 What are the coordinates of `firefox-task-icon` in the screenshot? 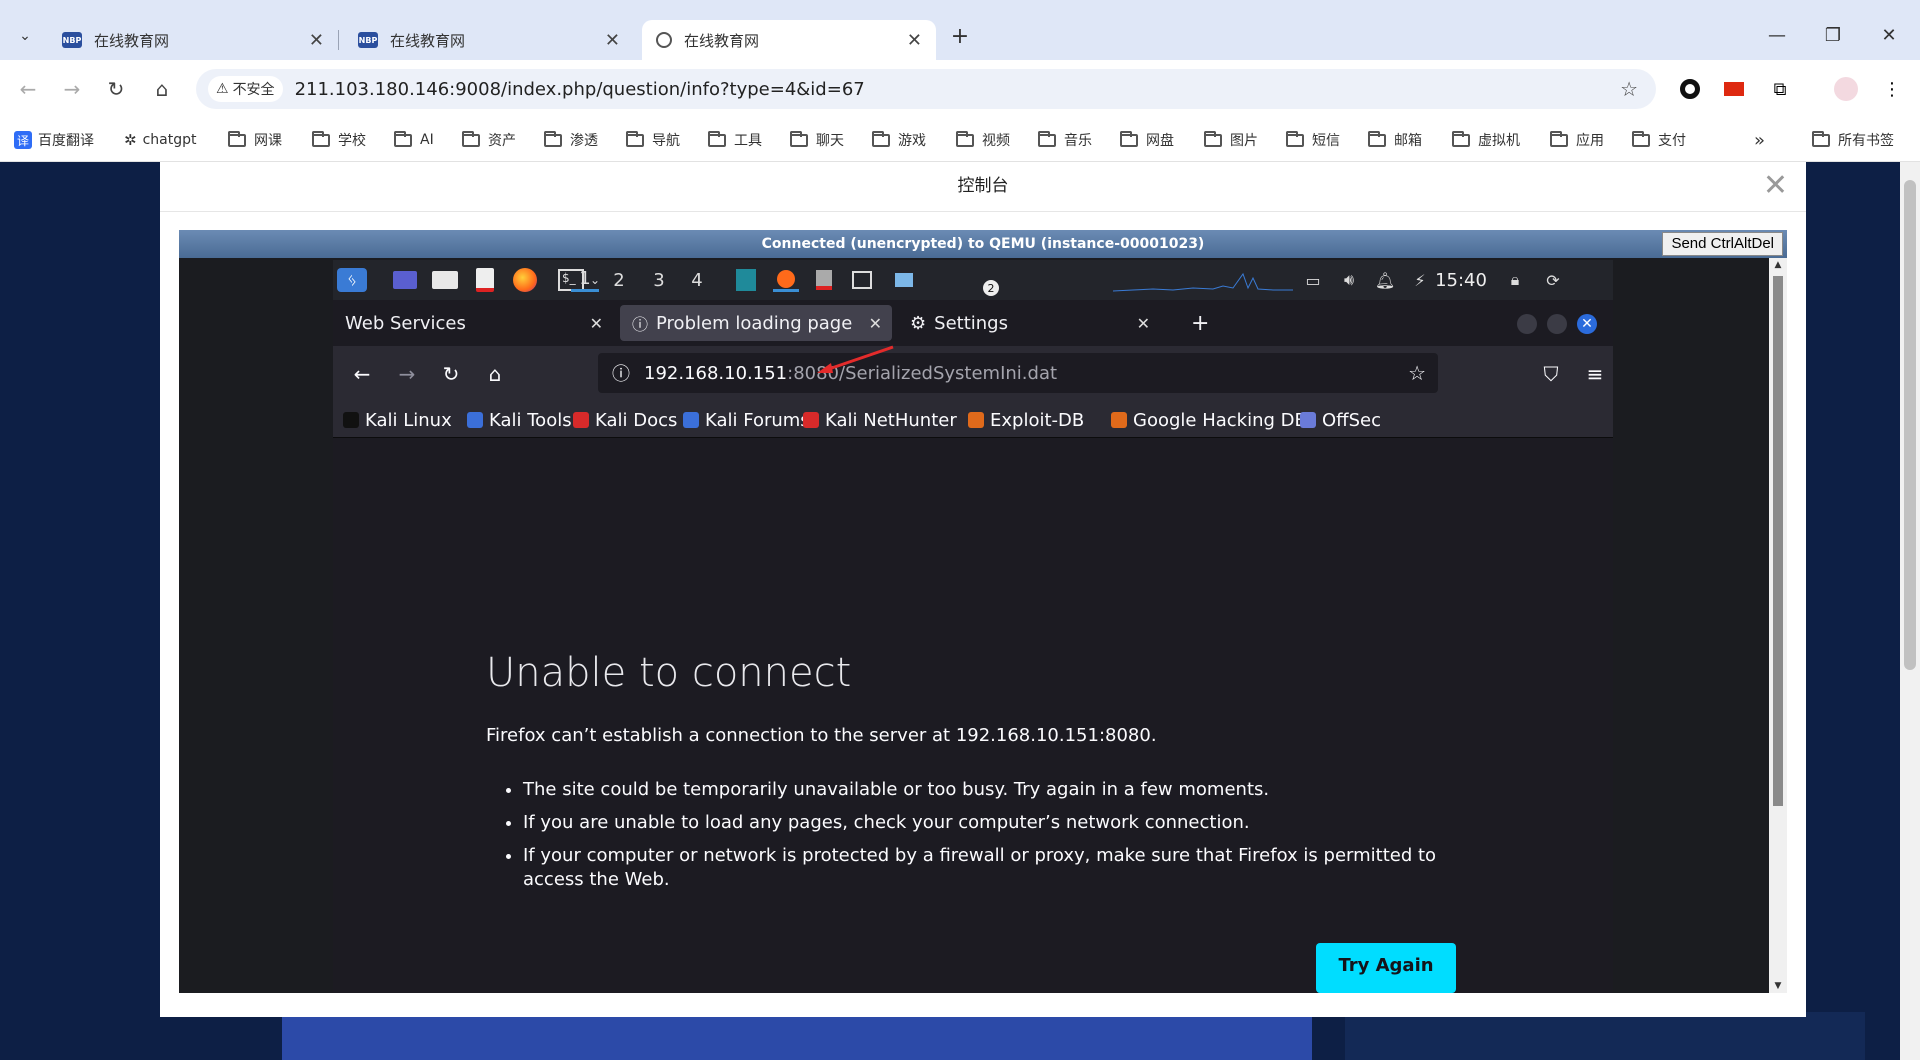 It's located at (786, 280).